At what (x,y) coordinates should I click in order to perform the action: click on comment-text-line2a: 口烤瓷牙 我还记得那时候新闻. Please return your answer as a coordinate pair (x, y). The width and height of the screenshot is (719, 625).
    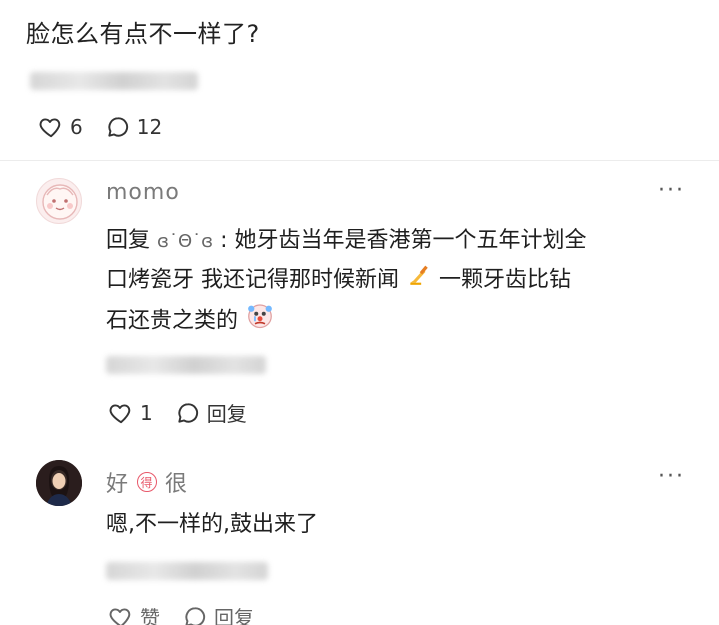
    Looking at the image, I should click on (252, 280).